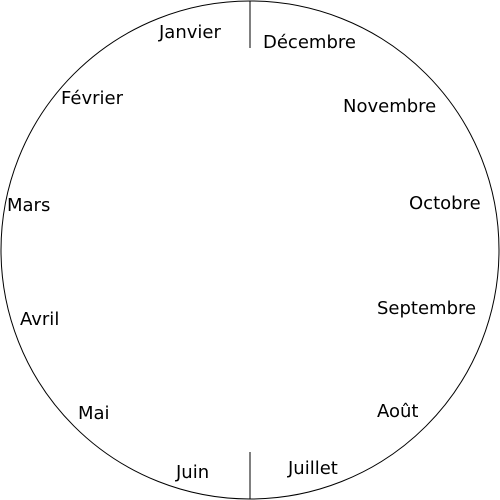 Image resolution: width=500 pixels, height=500 pixels. What do you see at coordinates (39, 319) in the screenshot?
I see `month-label-avril: Avril` at bounding box center [39, 319].